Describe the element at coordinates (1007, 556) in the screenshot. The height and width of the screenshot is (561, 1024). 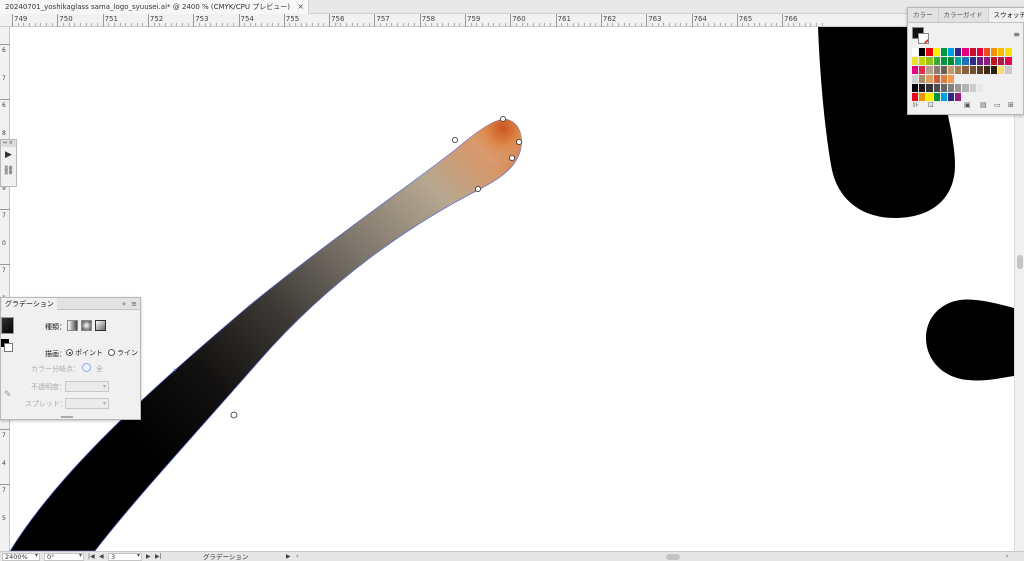
I see `scroll-right-arrow: ›` at that location.